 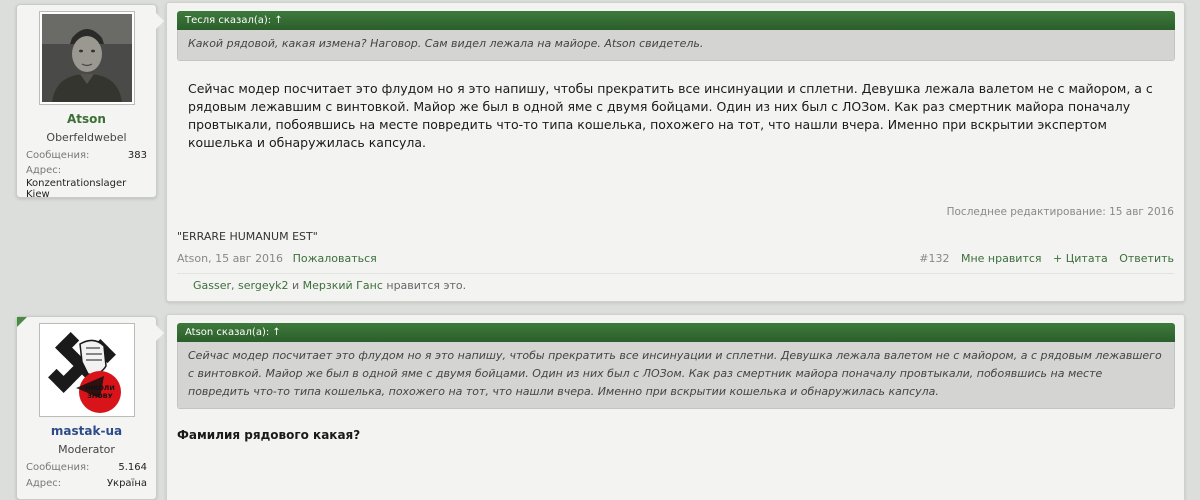 I want to click on soldier-photo-icon, so click(x=86, y=58).